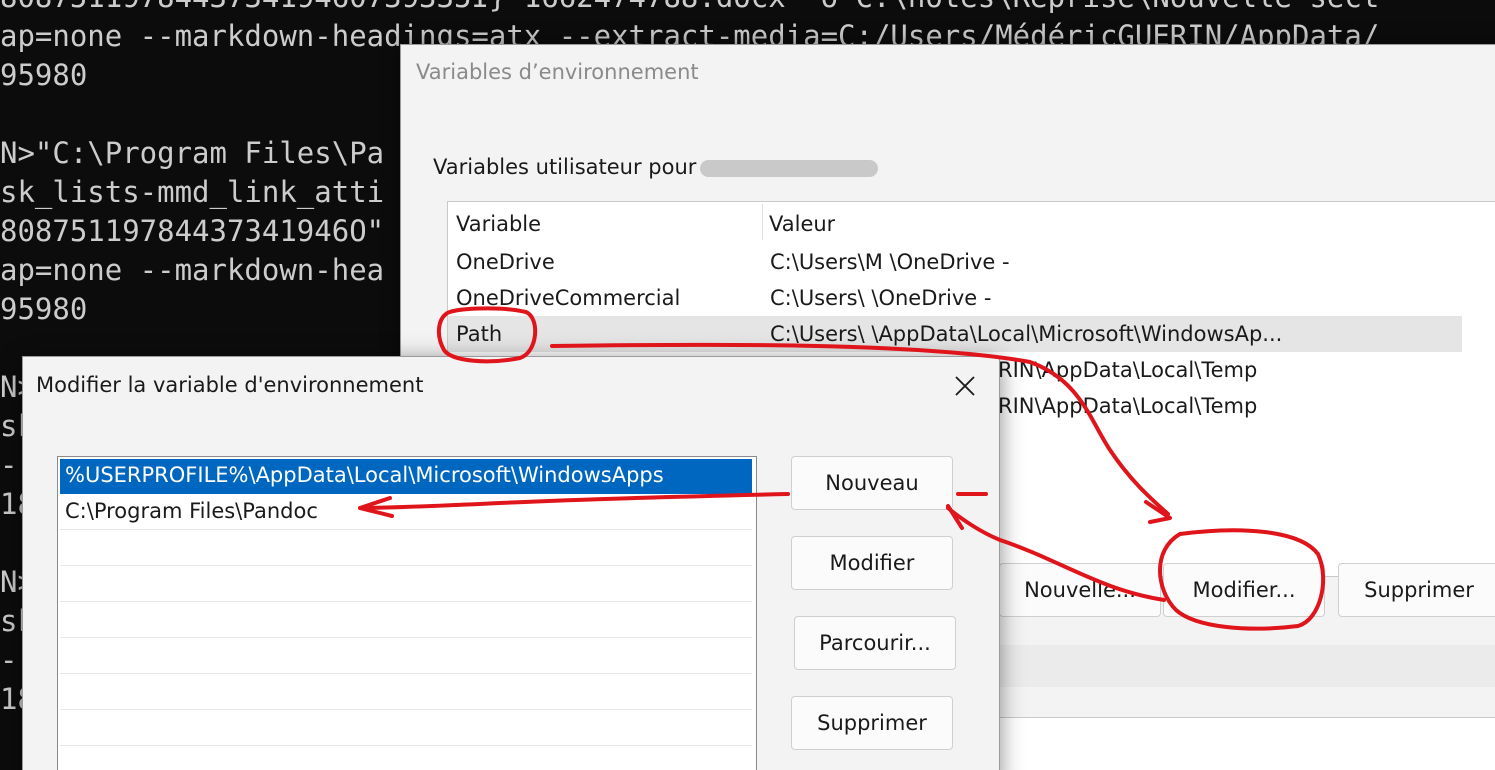 The height and width of the screenshot is (770, 1495). I want to click on edit-entry-button: Modifier, so click(872, 563).